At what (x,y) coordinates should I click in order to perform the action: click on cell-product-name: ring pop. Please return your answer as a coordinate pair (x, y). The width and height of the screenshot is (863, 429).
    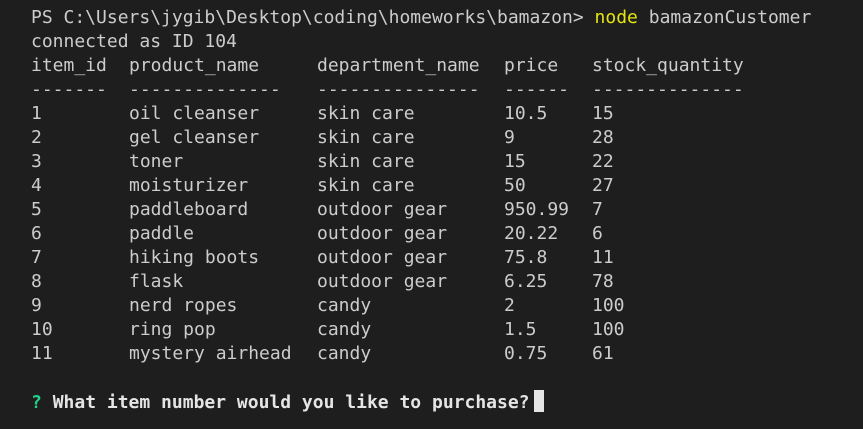
    Looking at the image, I should click on (172, 329).